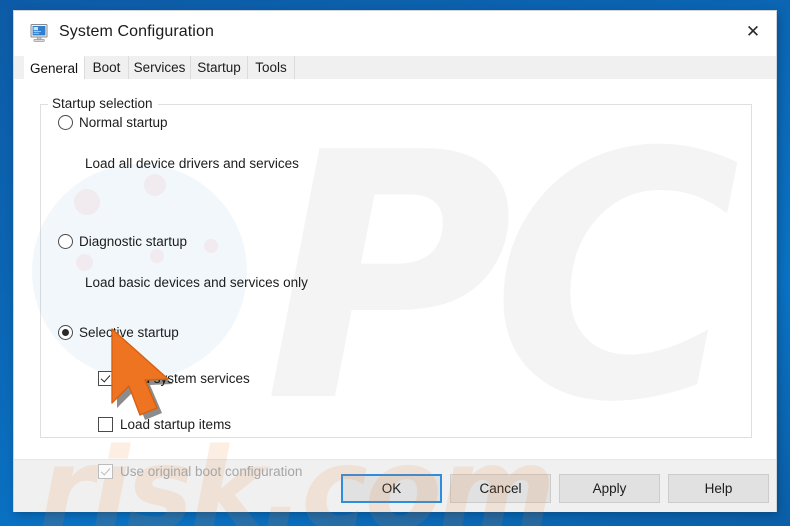 The height and width of the screenshot is (526, 790). I want to click on description-normal-startup: Load all device drivers and services, so click(192, 163).